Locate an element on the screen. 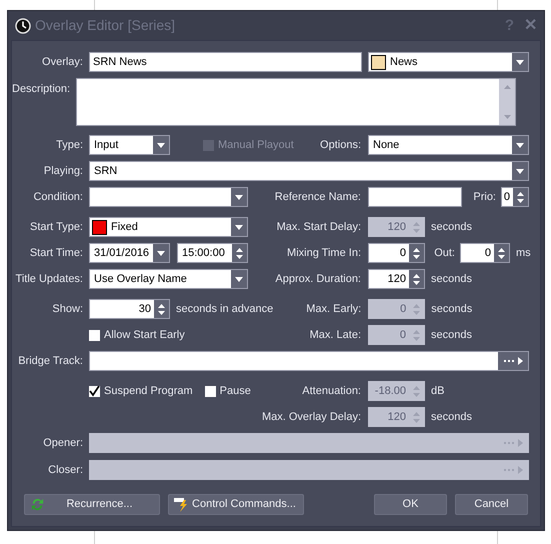  field-label: Start Time: is located at coordinates (55, 253).